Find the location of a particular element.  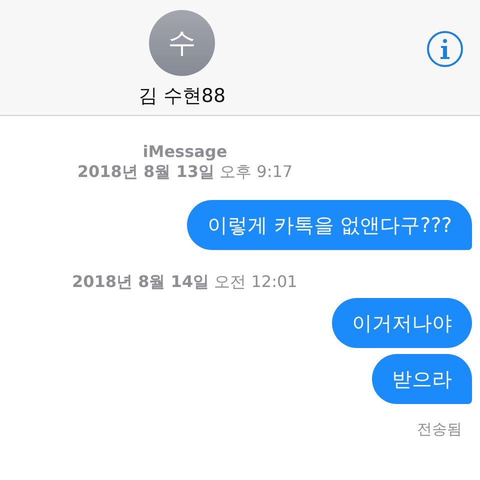

contact-name: 김 수현88 is located at coordinates (182, 96).